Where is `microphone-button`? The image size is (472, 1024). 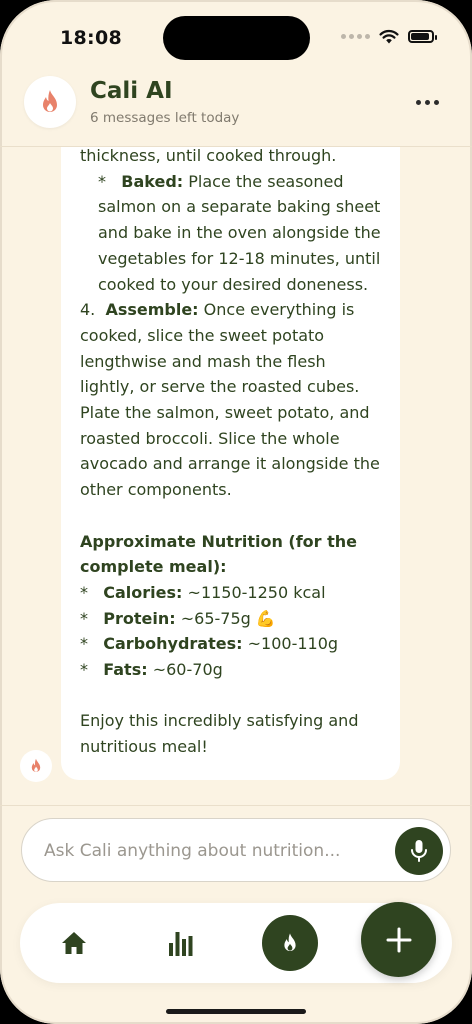 microphone-button is located at coordinates (419, 851).